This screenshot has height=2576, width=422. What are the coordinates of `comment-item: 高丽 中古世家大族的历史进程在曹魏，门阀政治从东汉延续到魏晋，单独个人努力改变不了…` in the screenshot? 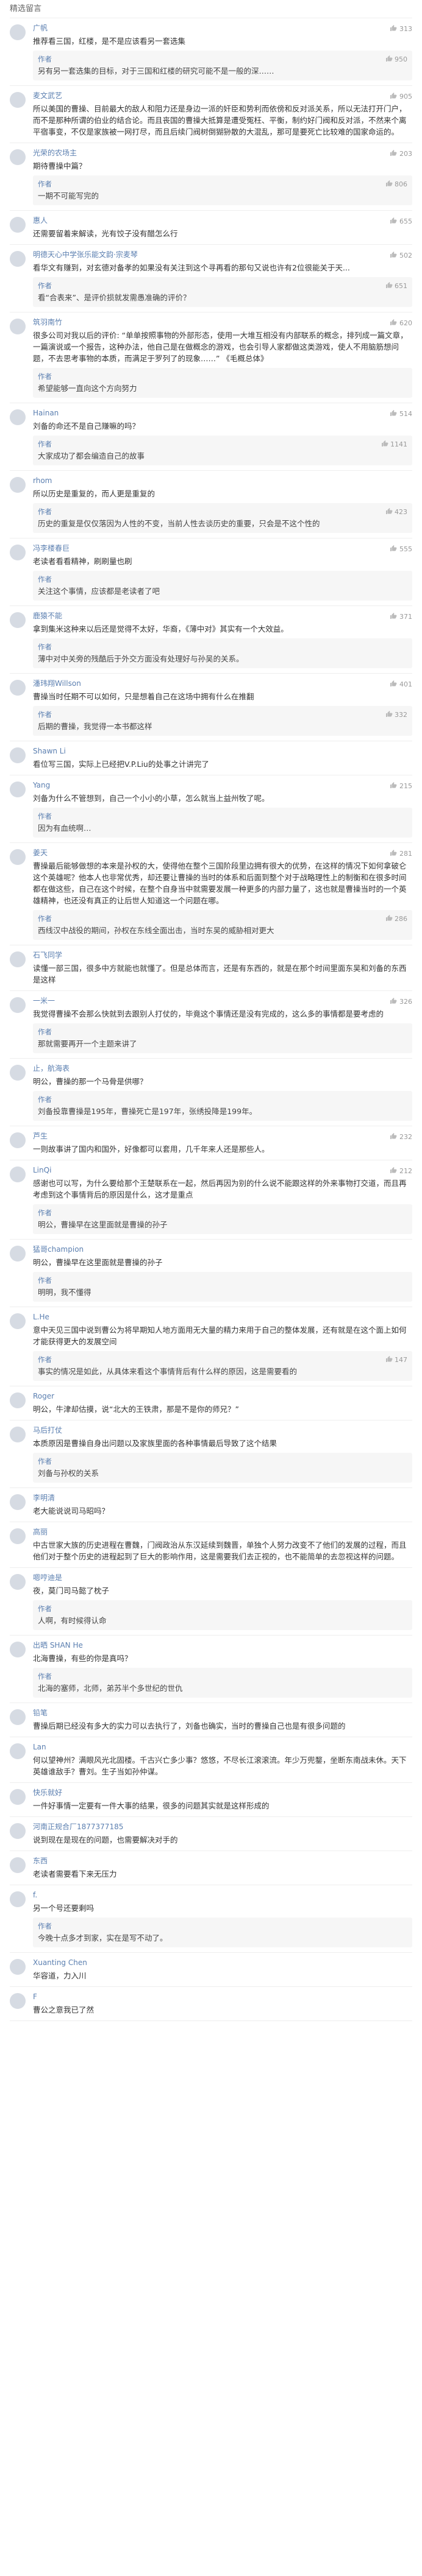 It's located at (211, 1545).